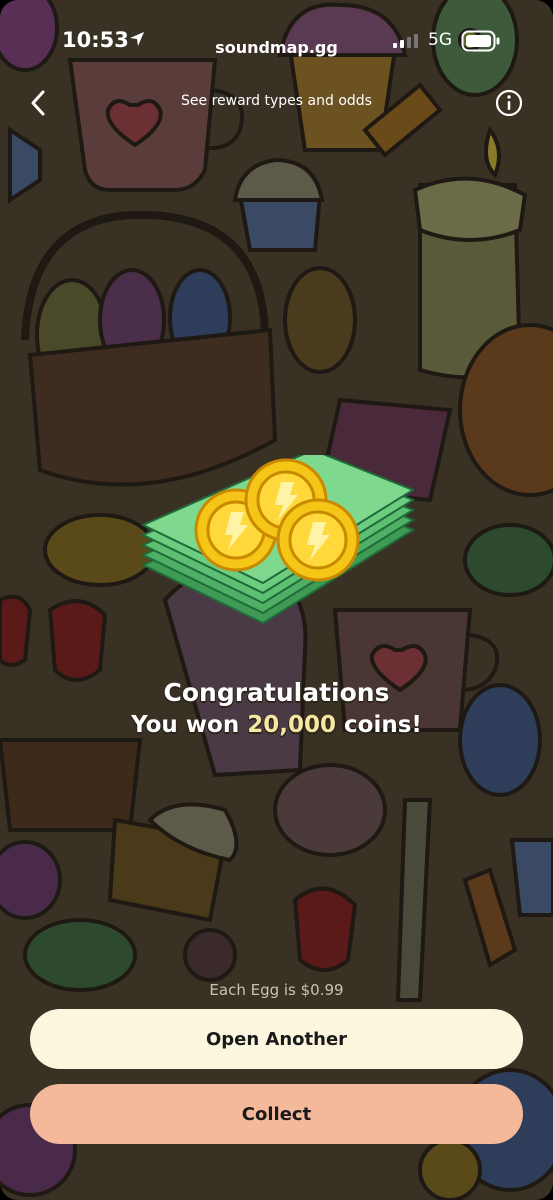  I want to click on collect-label: Collect, so click(276, 1114).